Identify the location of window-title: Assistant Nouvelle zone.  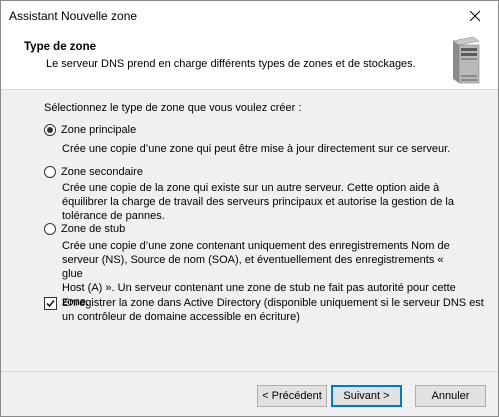
(73, 16).